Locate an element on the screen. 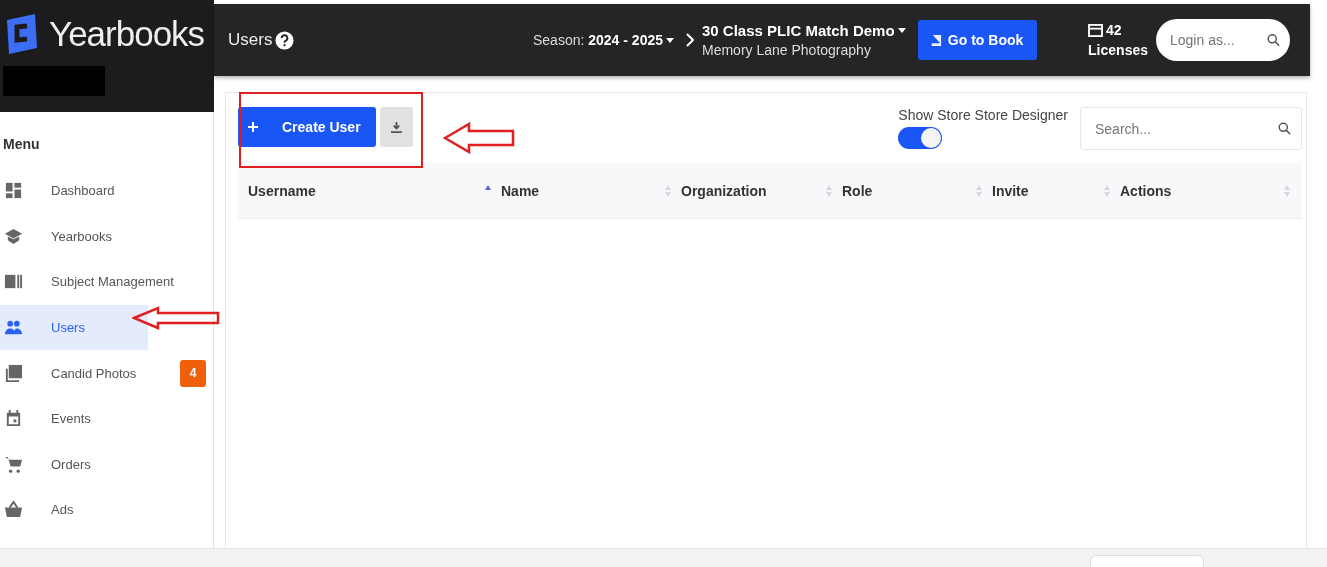 The image size is (1327, 567). brand-name: Yearbooks is located at coordinates (127, 34).